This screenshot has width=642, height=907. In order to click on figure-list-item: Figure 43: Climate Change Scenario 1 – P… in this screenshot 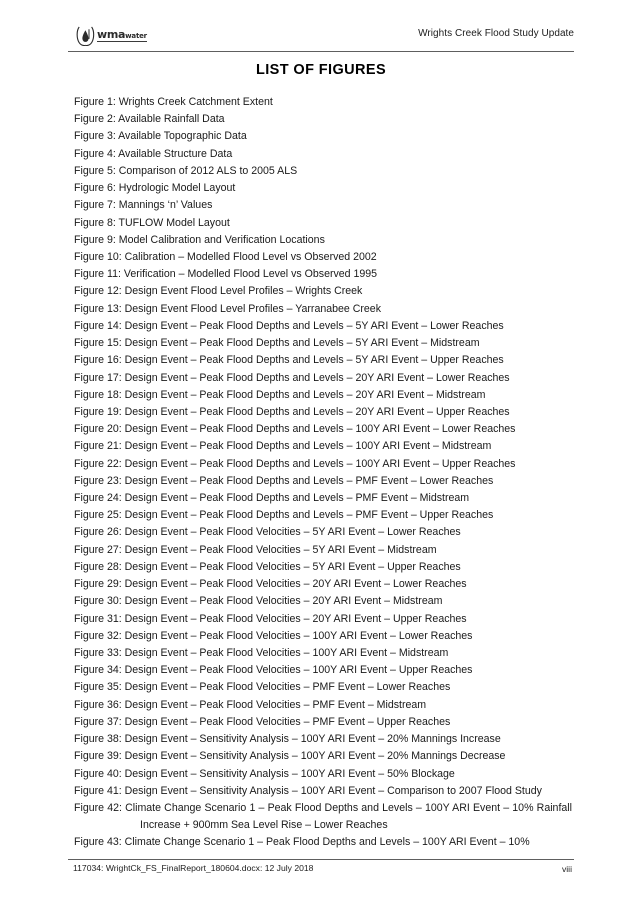, I will do `click(302, 842)`.